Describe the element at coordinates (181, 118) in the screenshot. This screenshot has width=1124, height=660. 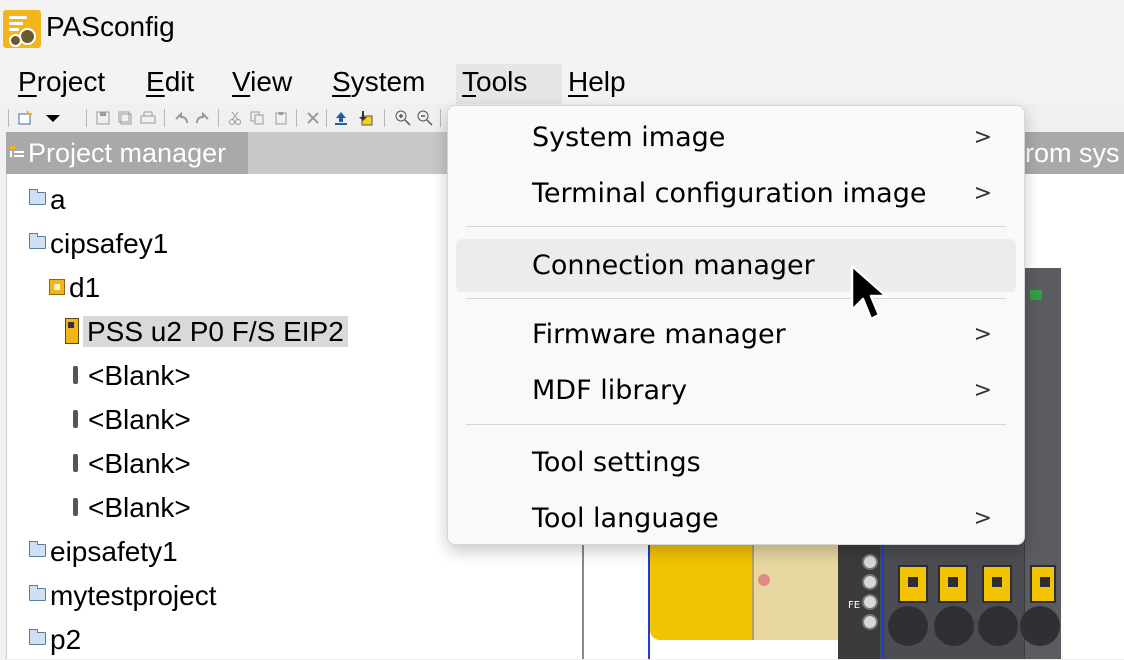
I see `undo-icon` at that location.